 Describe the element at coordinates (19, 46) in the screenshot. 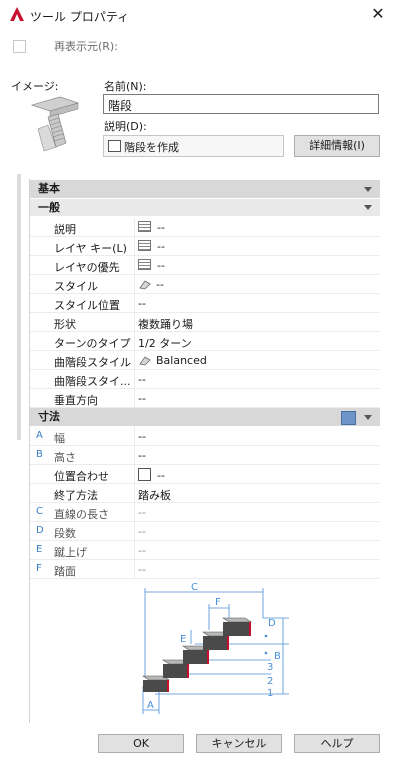

I see `refresh-checkbox` at that location.